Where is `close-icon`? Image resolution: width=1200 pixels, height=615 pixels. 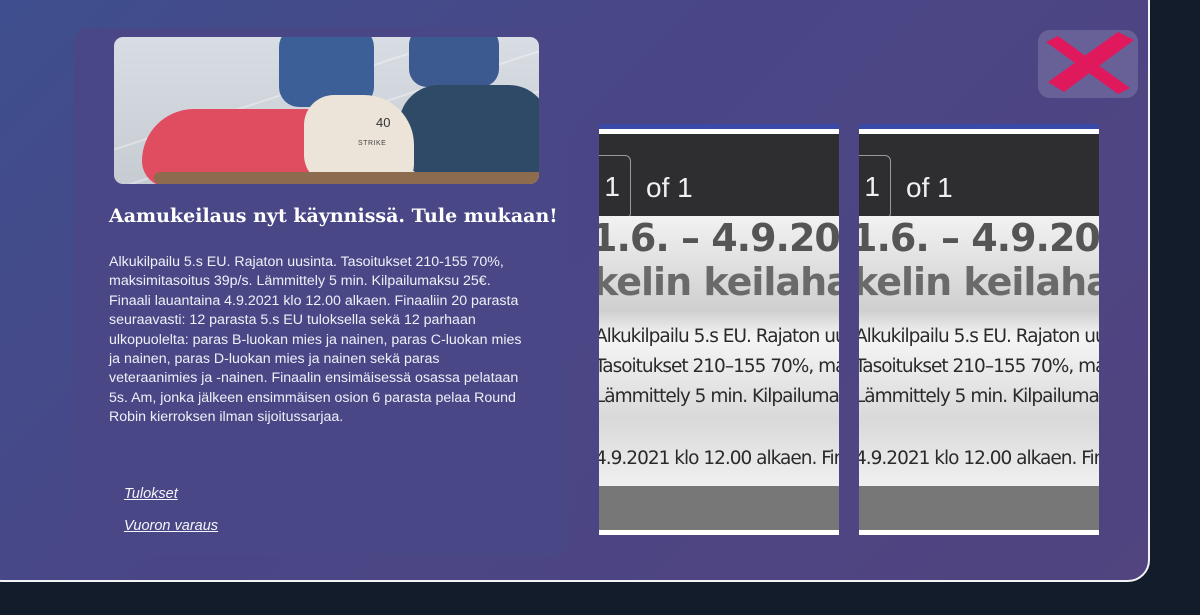
close-icon is located at coordinates (1090, 63).